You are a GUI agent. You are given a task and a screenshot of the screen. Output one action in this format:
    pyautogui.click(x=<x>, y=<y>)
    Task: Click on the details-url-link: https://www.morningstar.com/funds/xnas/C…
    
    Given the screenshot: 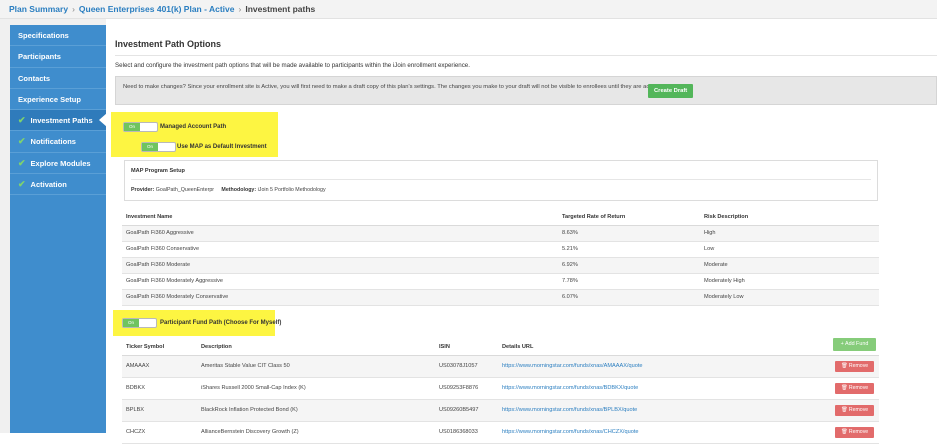 What is the action you would take?
    pyautogui.click(x=570, y=432)
    